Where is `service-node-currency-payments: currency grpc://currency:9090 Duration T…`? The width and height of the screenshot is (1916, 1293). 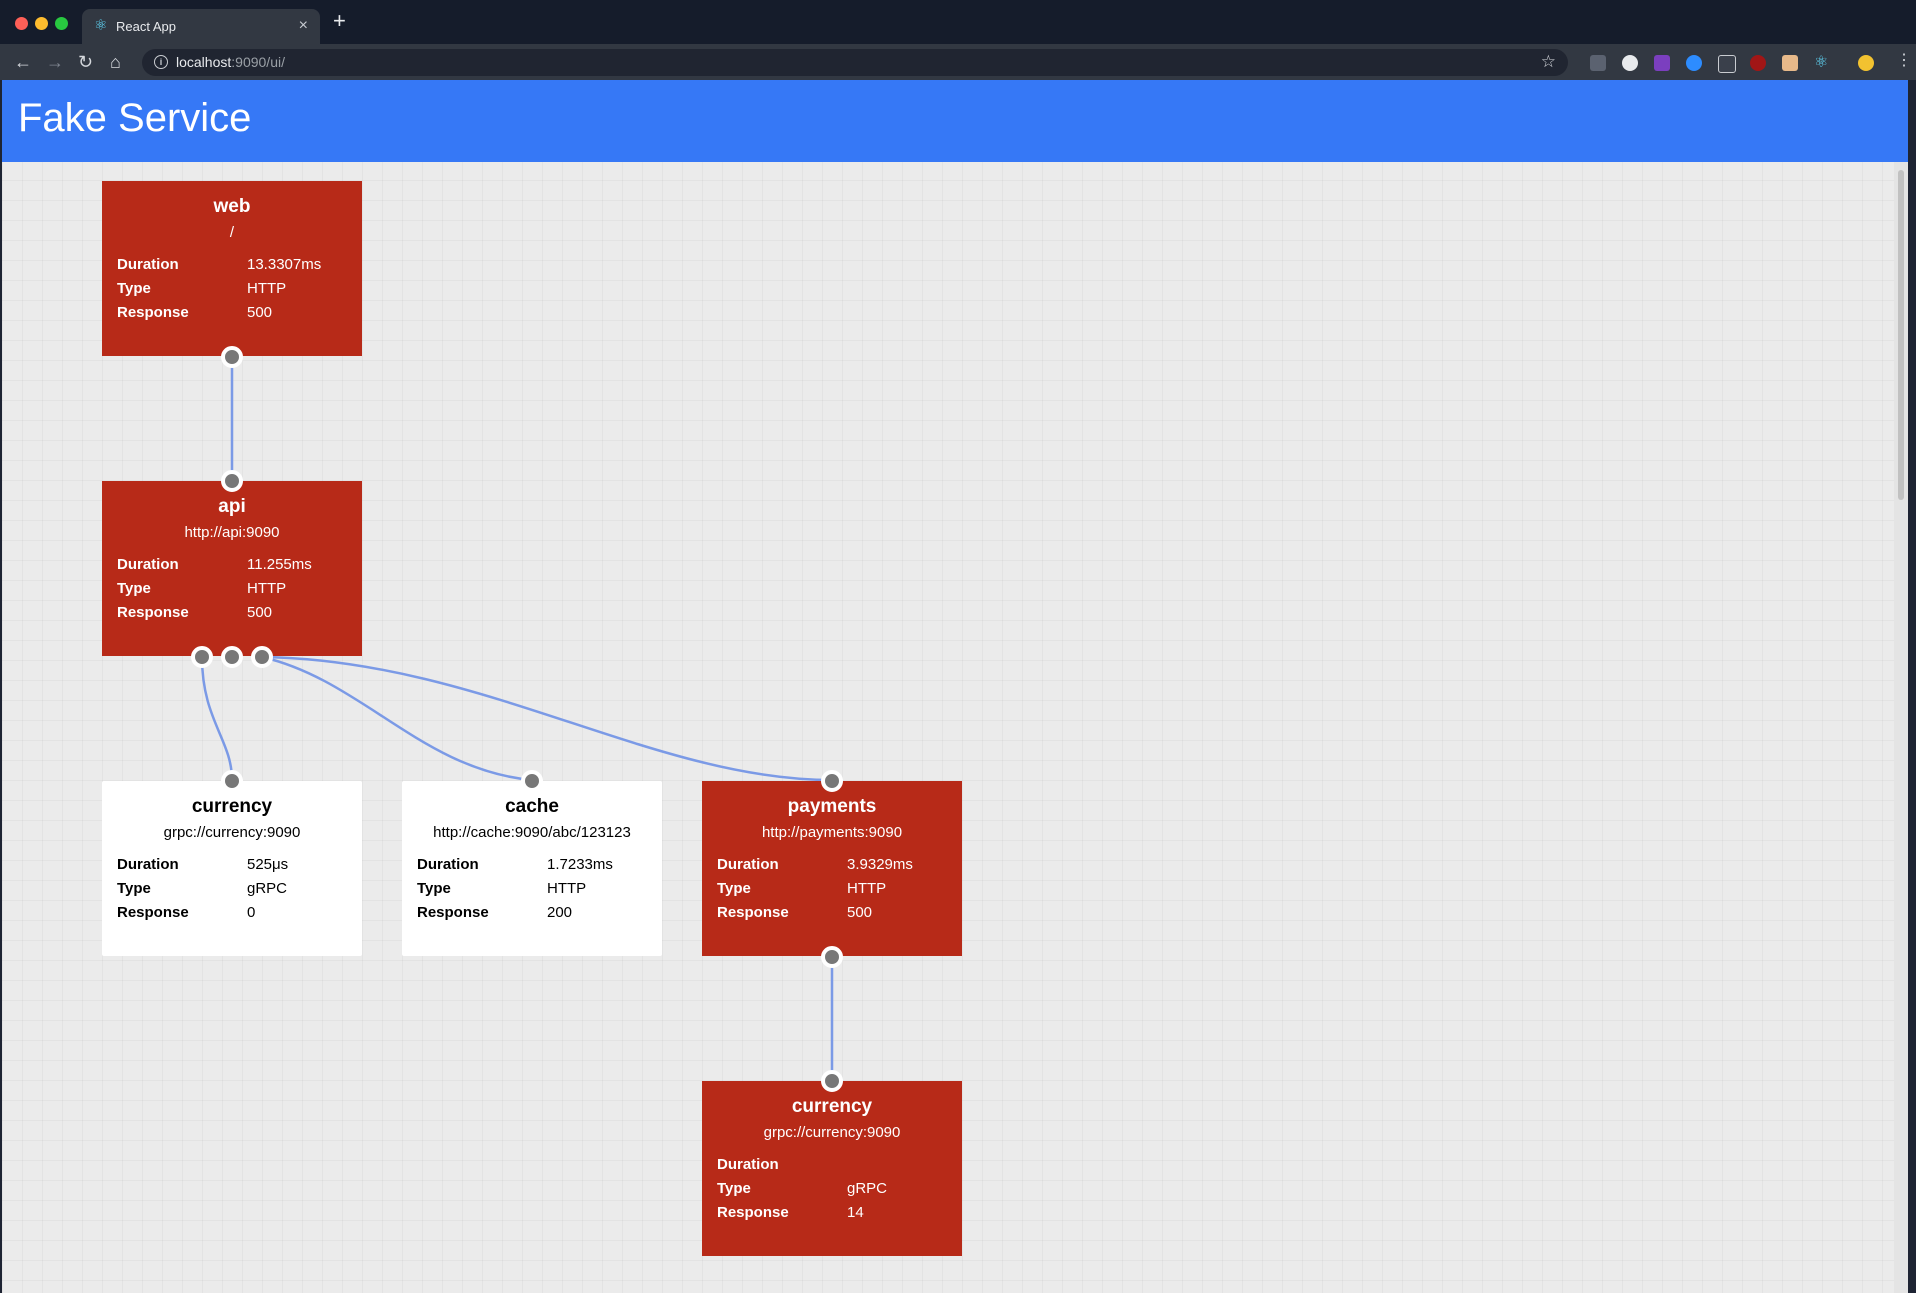 service-node-currency-payments: currency grpc://currency:9090 Duration T… is located at coordinates (832, 1168).